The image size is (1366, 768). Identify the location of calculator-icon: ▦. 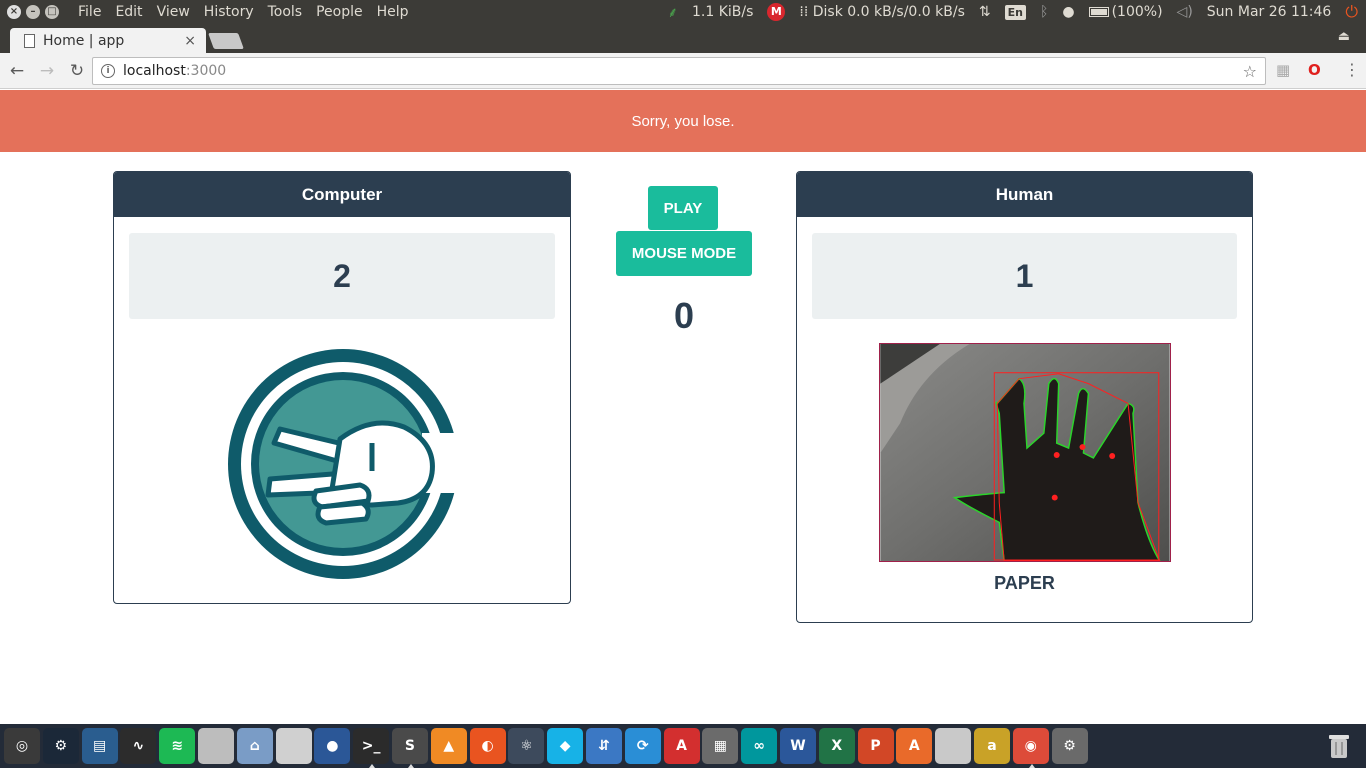
(720, 746).